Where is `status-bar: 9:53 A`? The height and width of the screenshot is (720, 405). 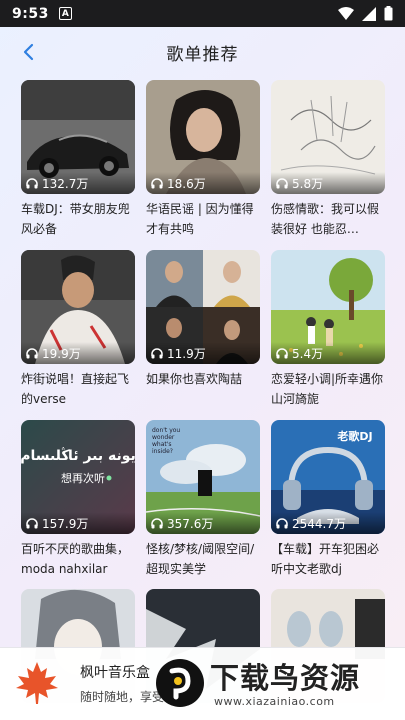 status-bar: 9:53 A is located at coordinates (202, 13).